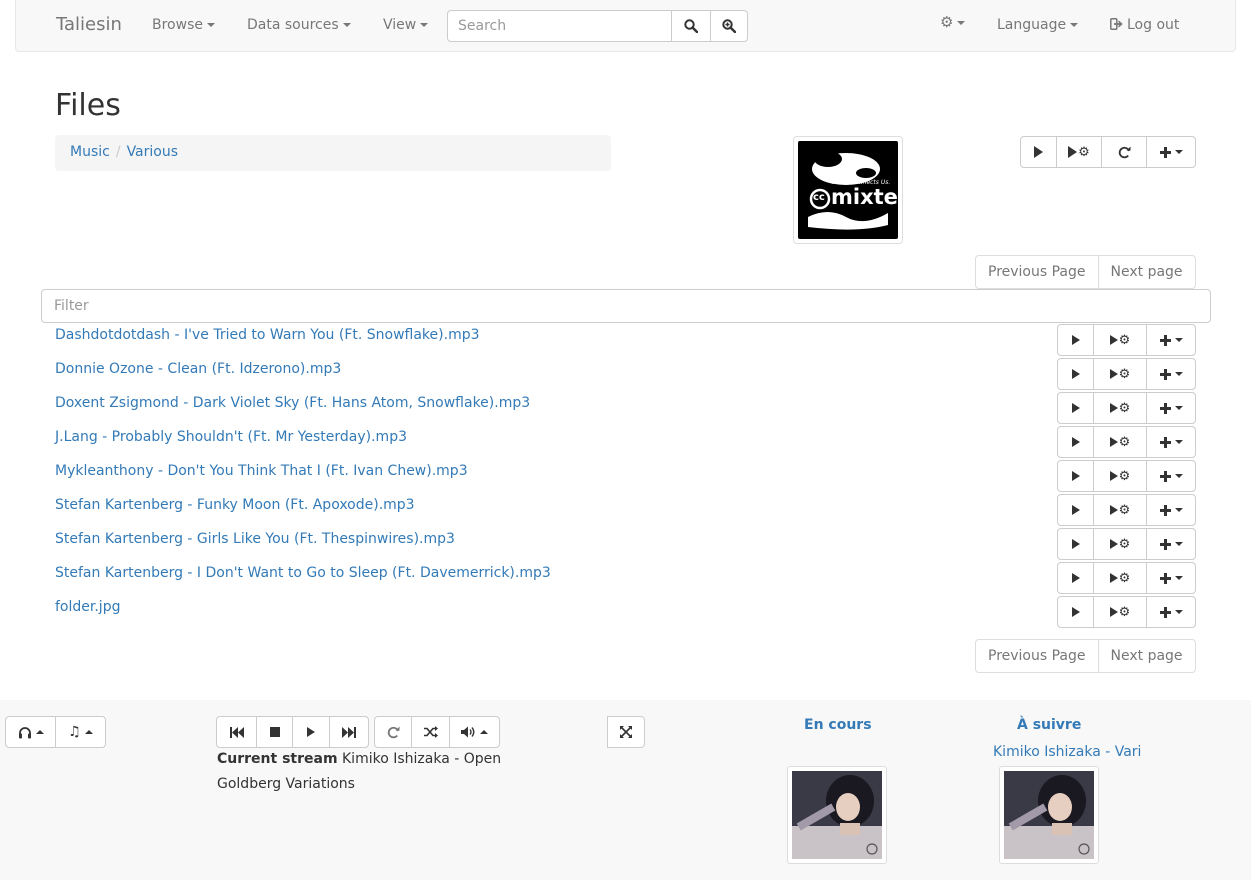 This screenshot has width=1251, height=880. What do you see at coordinates (24, 732) in the screenshot?
I see `headphones-icon` at bounding box center [24, 732].